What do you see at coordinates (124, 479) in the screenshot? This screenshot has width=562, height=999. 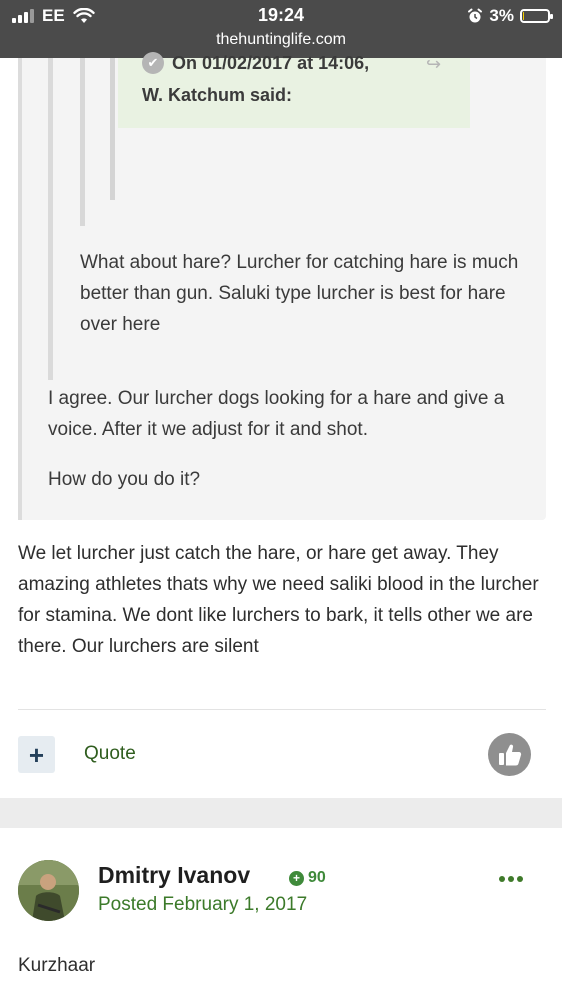 I see `outer-quote-question: How do you do it?` at bounding box center [124, 479].